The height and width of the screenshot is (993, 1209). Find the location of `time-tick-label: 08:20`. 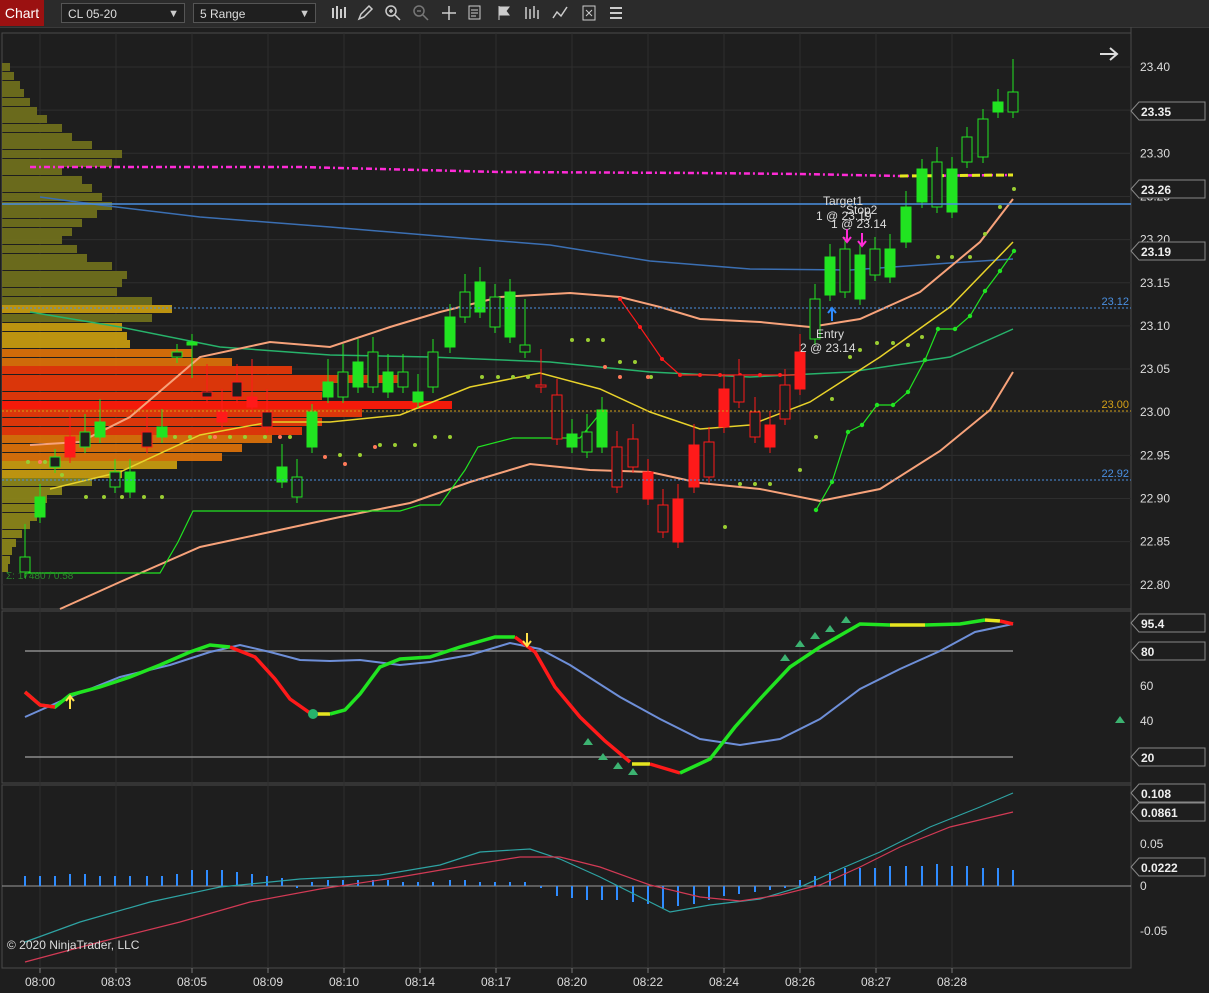

time-tick-label: 08:20 is located at coordinates (572, 982).